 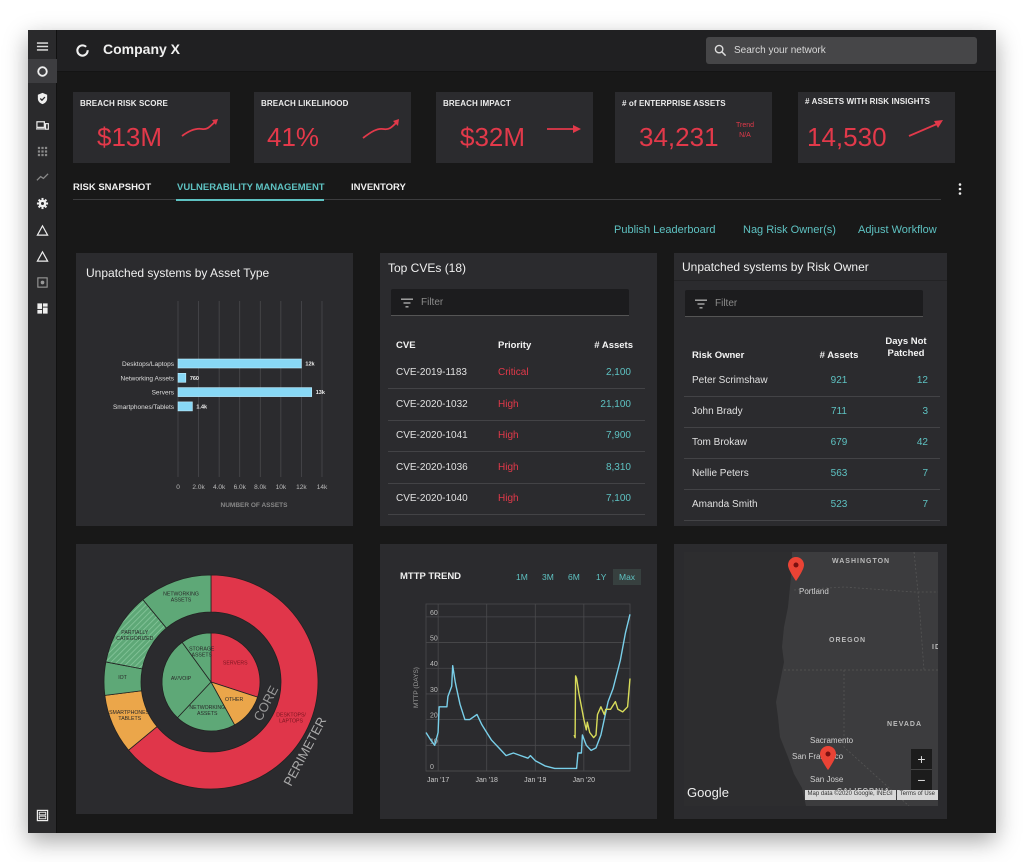 What do you see at coordinates (810, 280) in the screenshot?
I see `divider` at bounding box center [810, 280].